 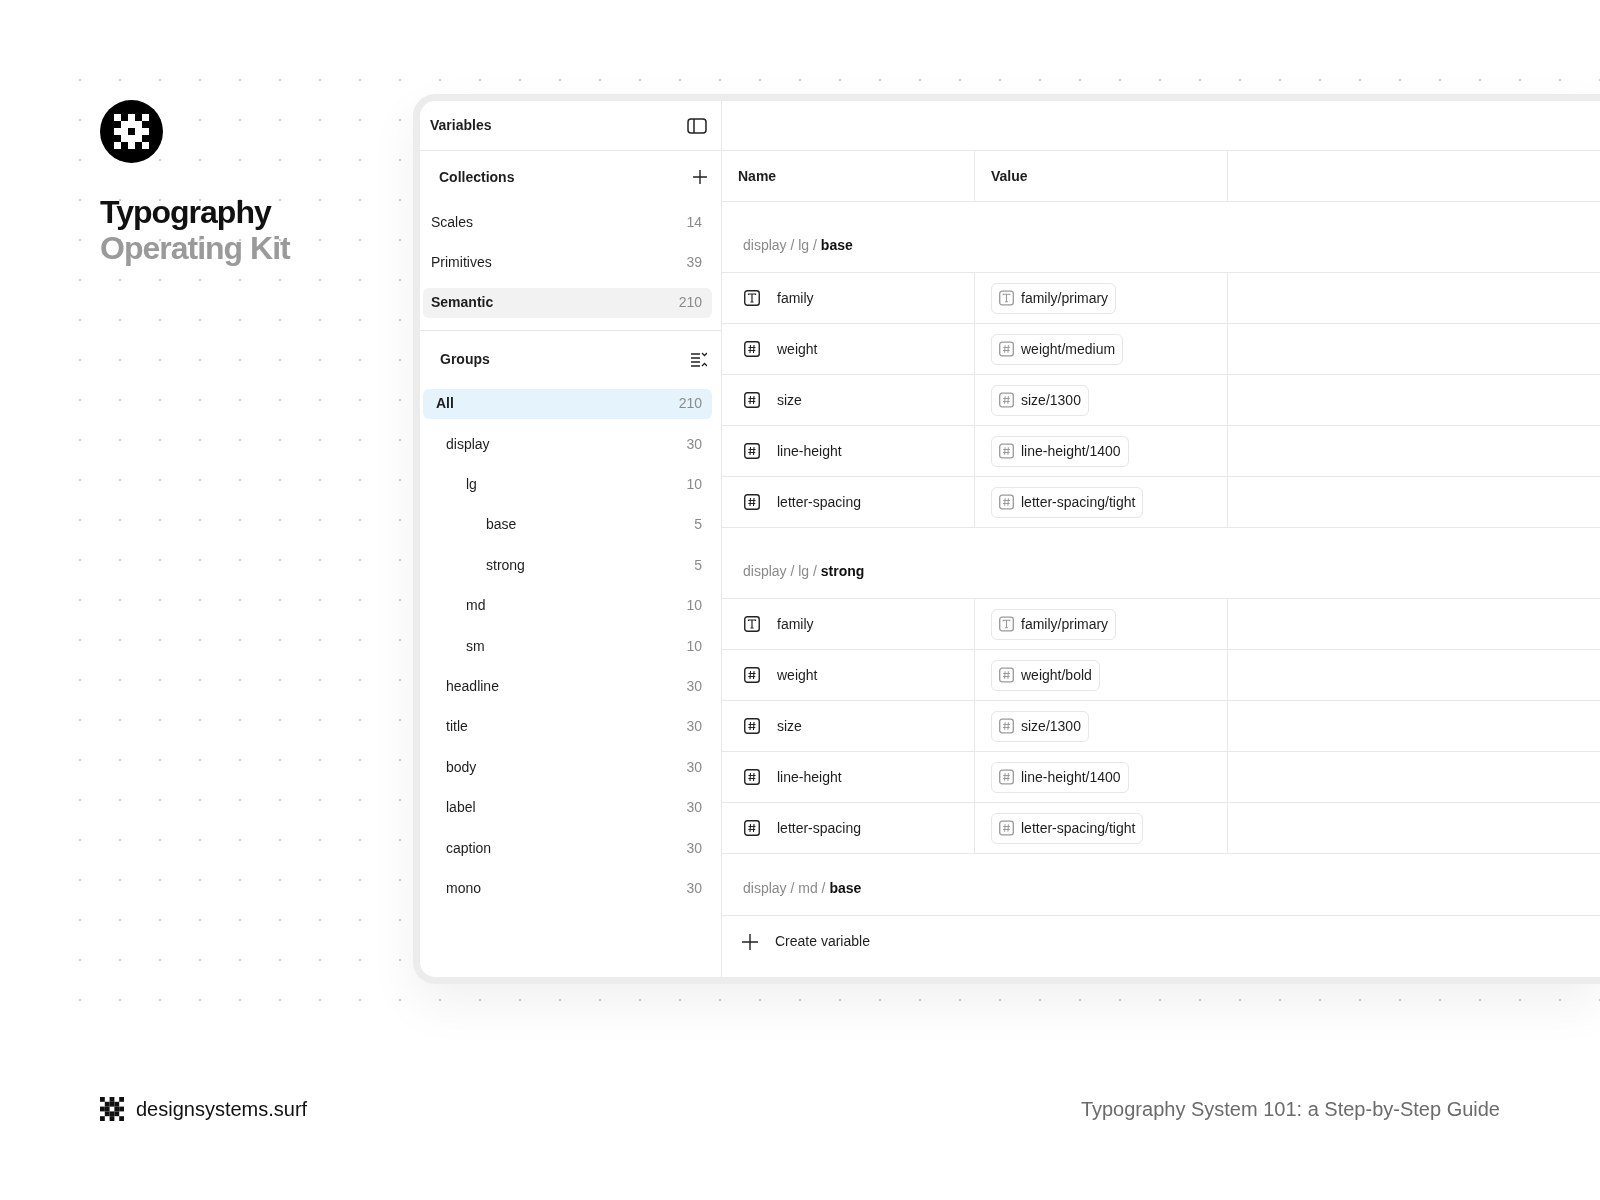 What do you see at coordinates (804, 571) in the screenshot?
I see `group-path: display / lg / strong` at bounding box center [804, 571].